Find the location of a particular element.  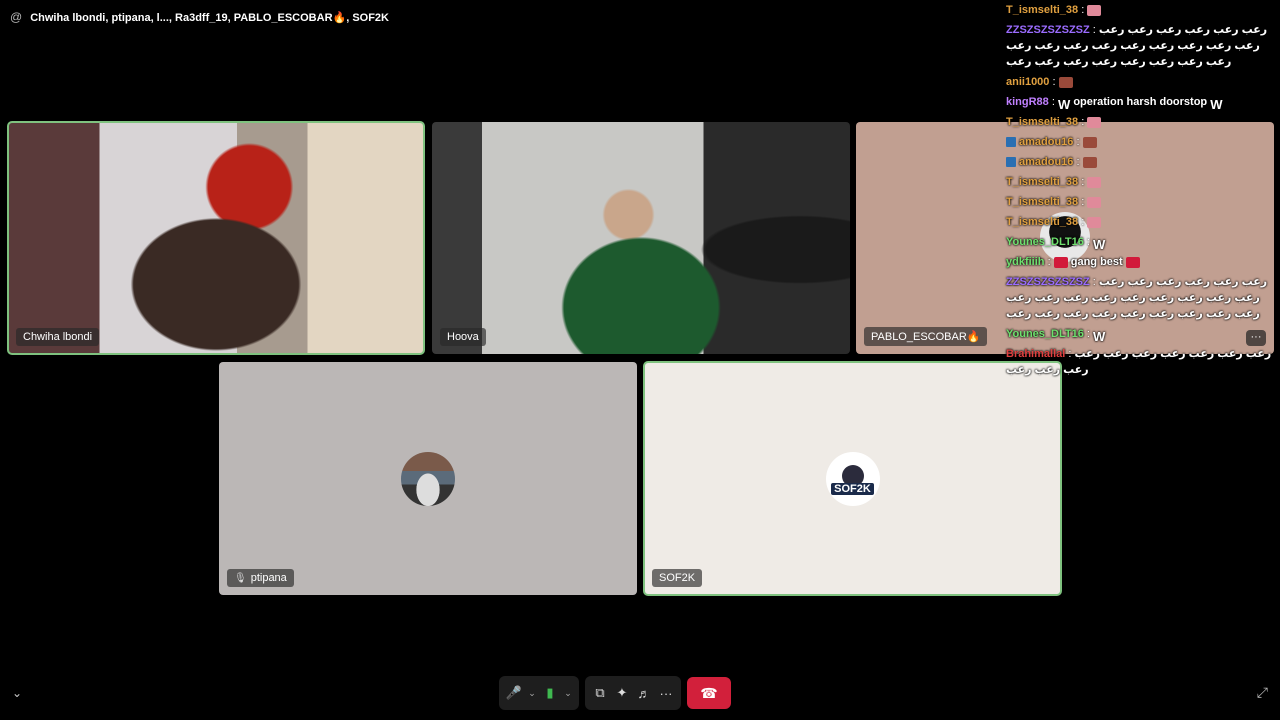

video-tile-sof2k: SOF2K SOF2K is located at coordinates (852, 478).